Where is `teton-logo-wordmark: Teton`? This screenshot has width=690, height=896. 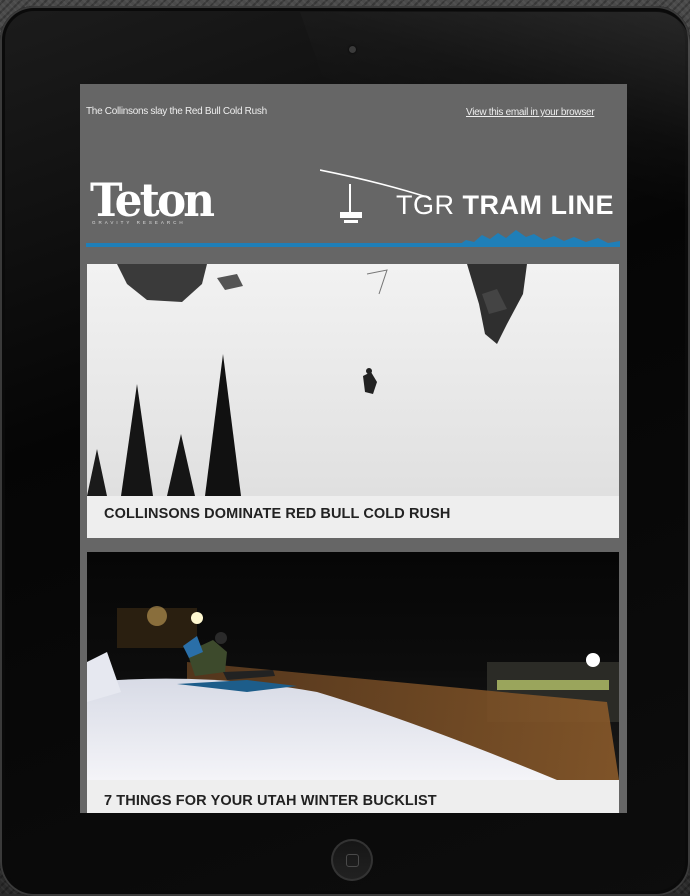
teton-logo-wordmark: Teton is located at coordinates (152, 200).